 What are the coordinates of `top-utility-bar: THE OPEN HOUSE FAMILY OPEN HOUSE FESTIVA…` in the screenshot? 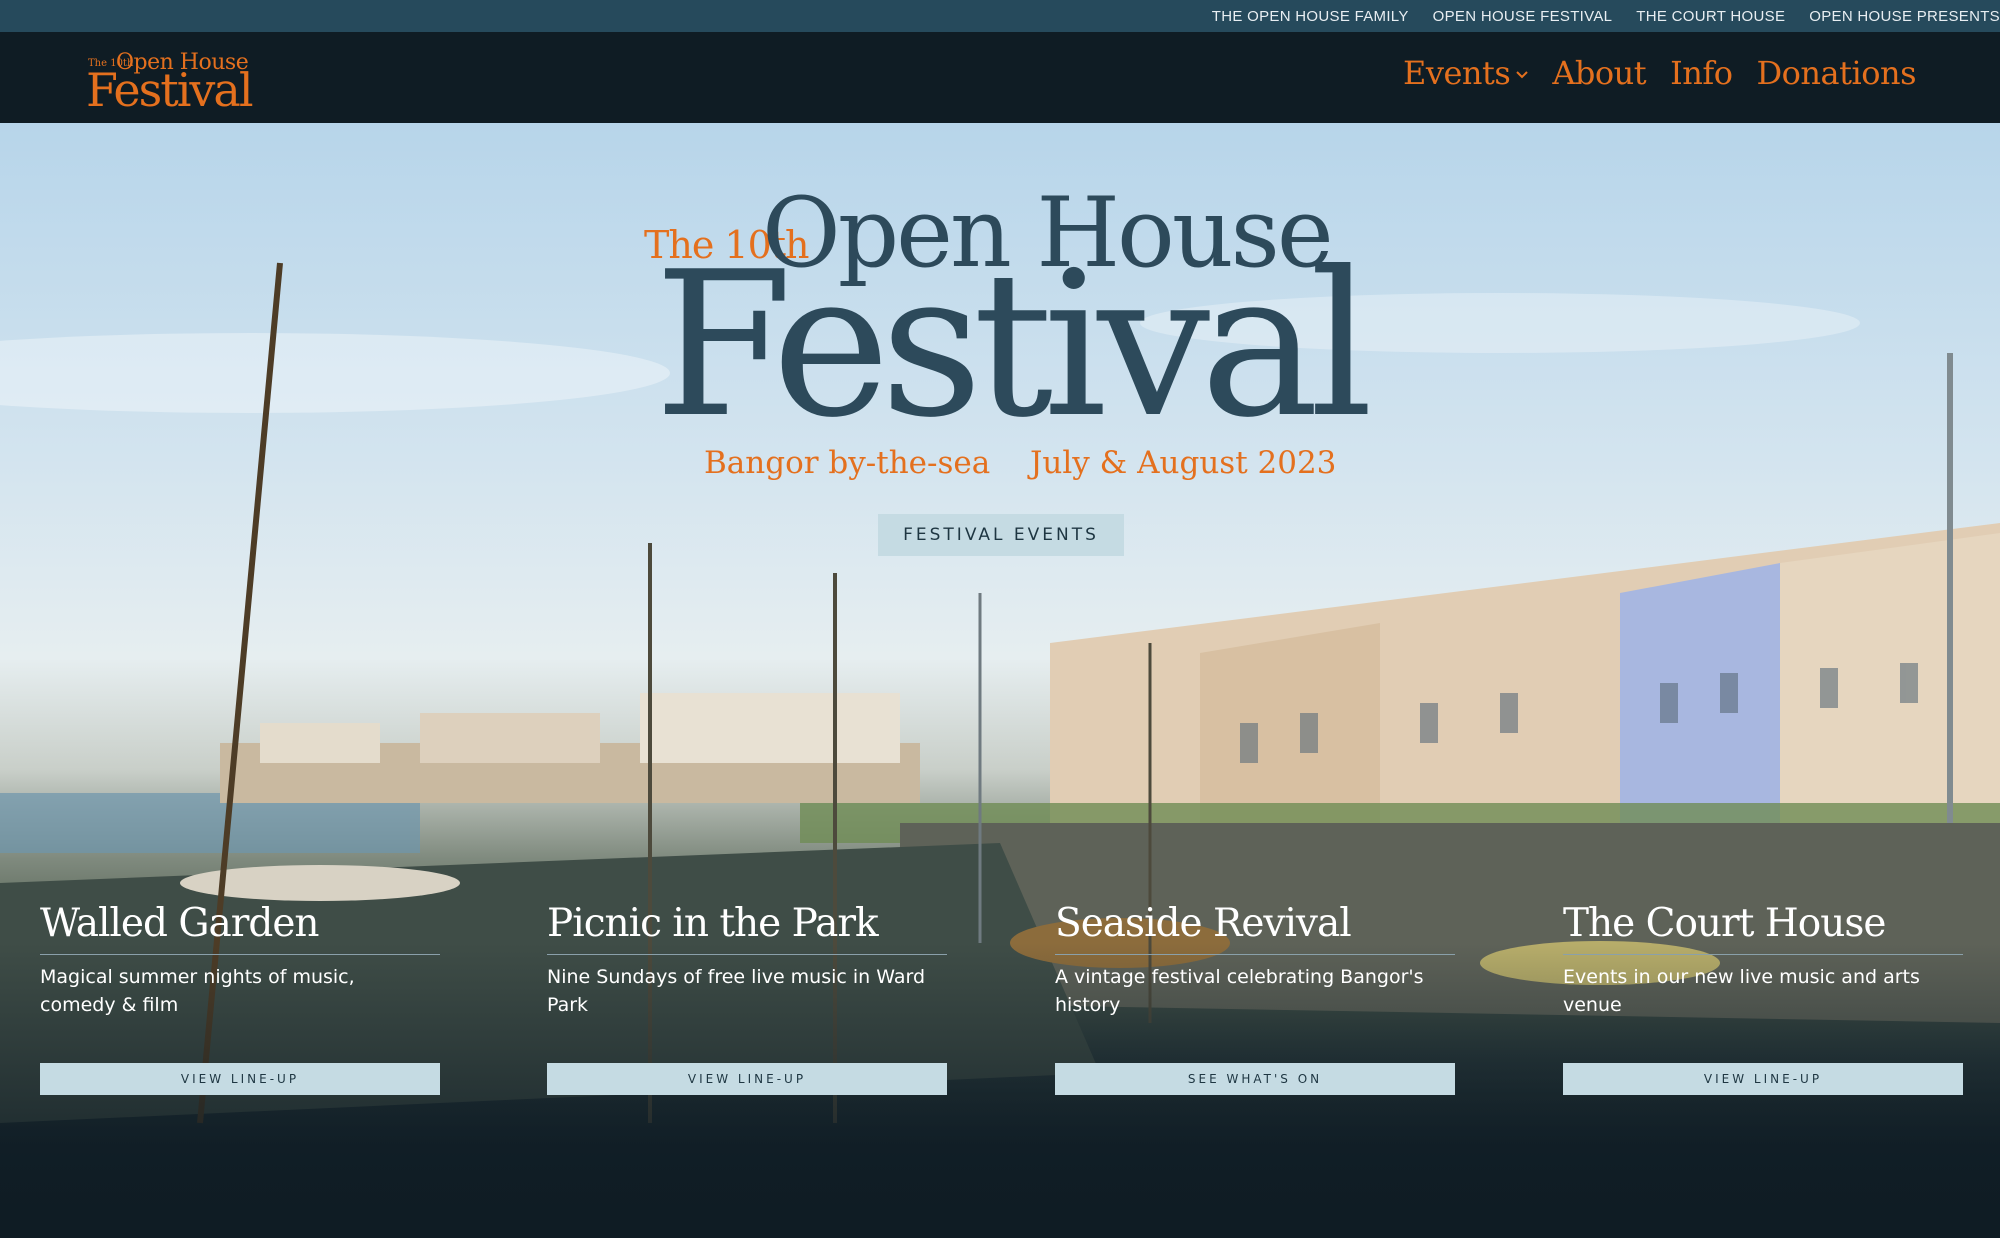 It's located at (1000, 16).